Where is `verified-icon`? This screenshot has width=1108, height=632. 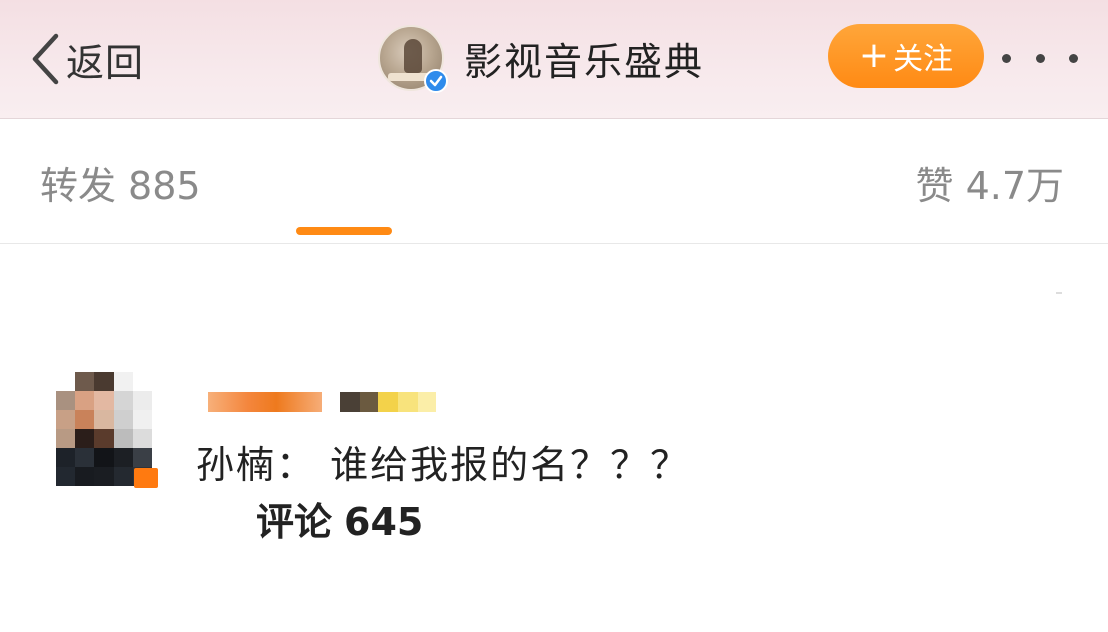
verified-icon is located at coordinates (436, 81).